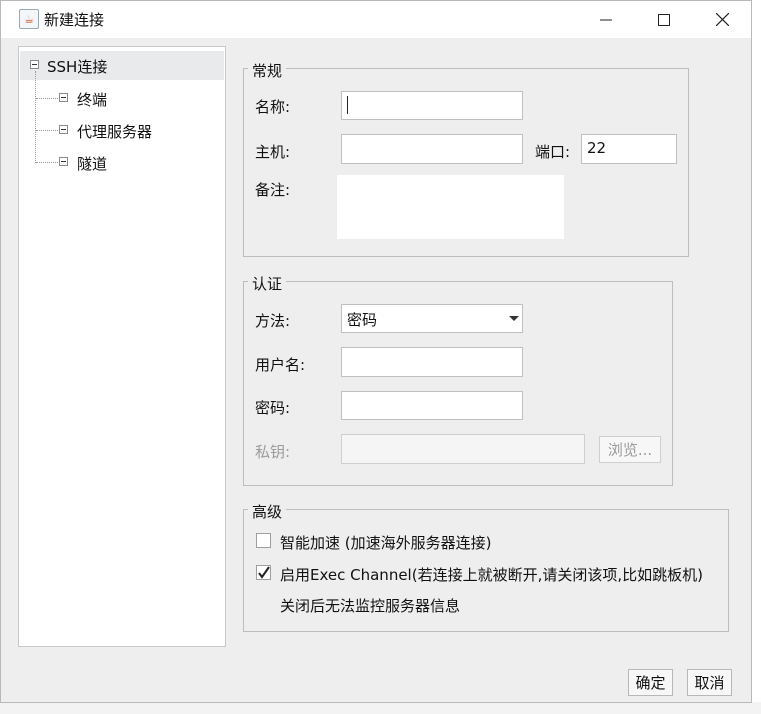 The width and height of the screenshot is (761, 714). I want to click on maximize-button, so click(664, 19).